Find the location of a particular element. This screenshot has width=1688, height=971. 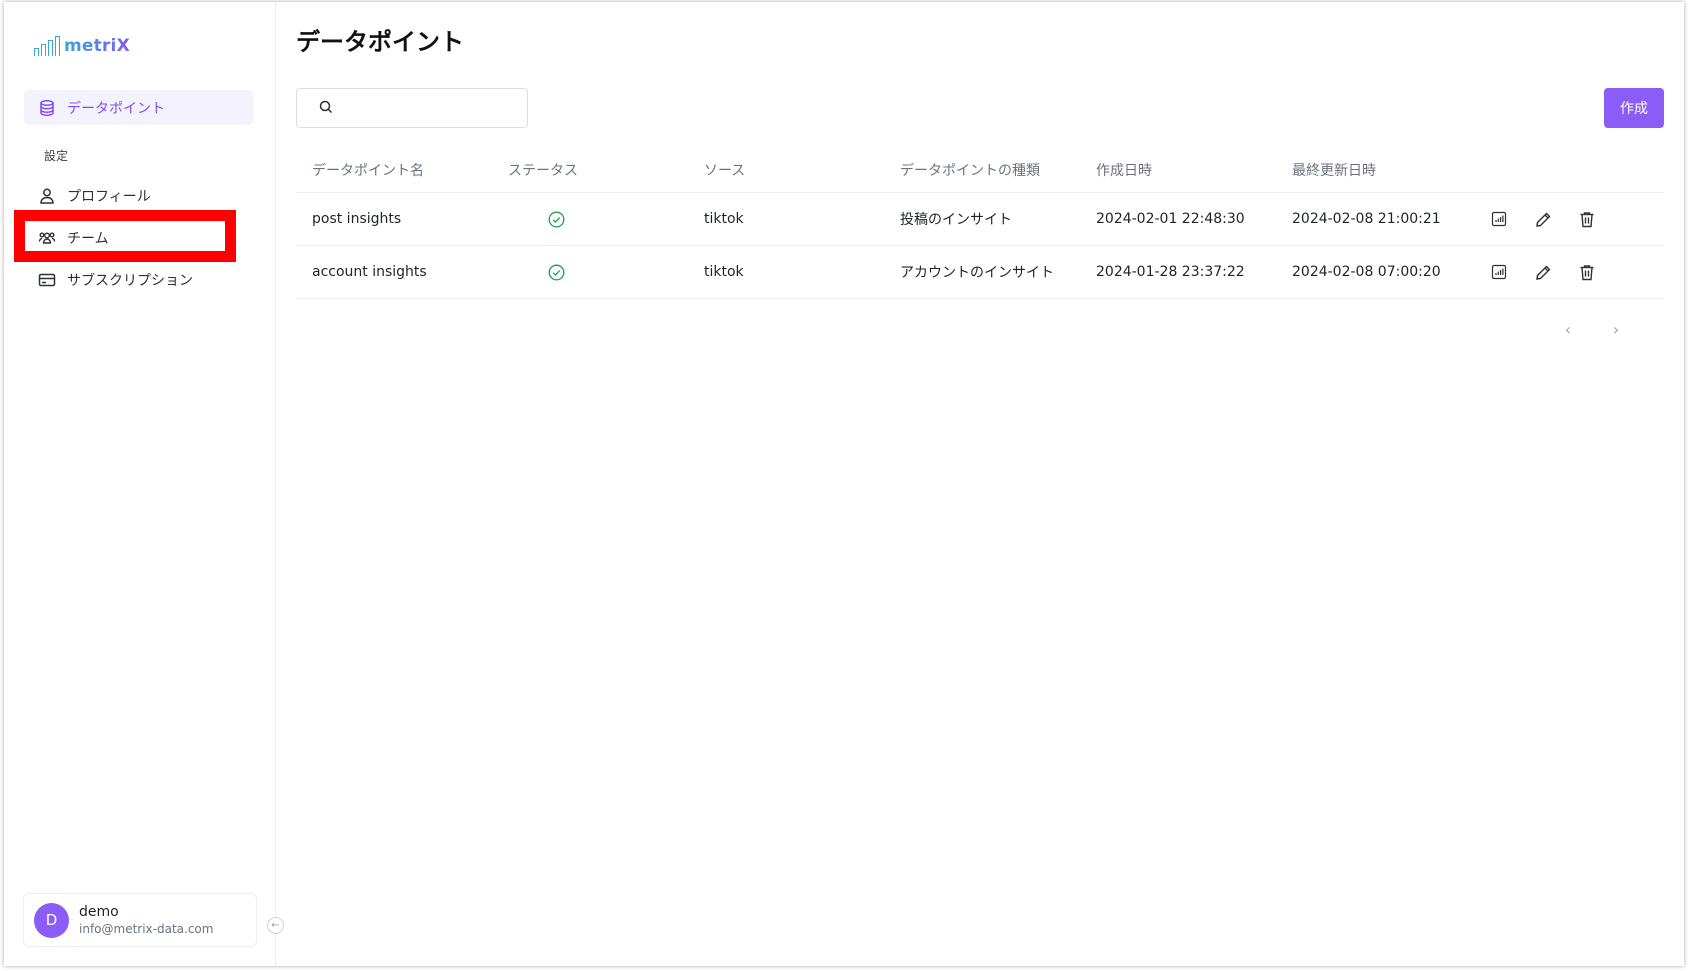

search-box is located at coordinates (412, 108).